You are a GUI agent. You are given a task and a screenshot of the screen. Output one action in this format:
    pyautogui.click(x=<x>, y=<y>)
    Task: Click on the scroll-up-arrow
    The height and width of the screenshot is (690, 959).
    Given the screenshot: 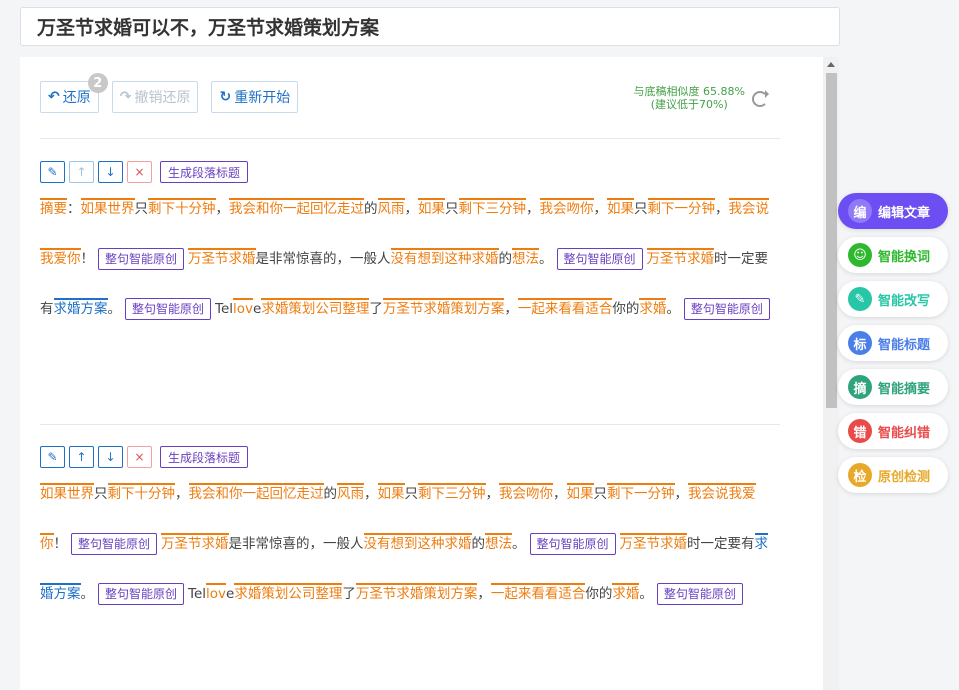 What is the action you would take?
    pyautogui.click(x=831, y=64)
    